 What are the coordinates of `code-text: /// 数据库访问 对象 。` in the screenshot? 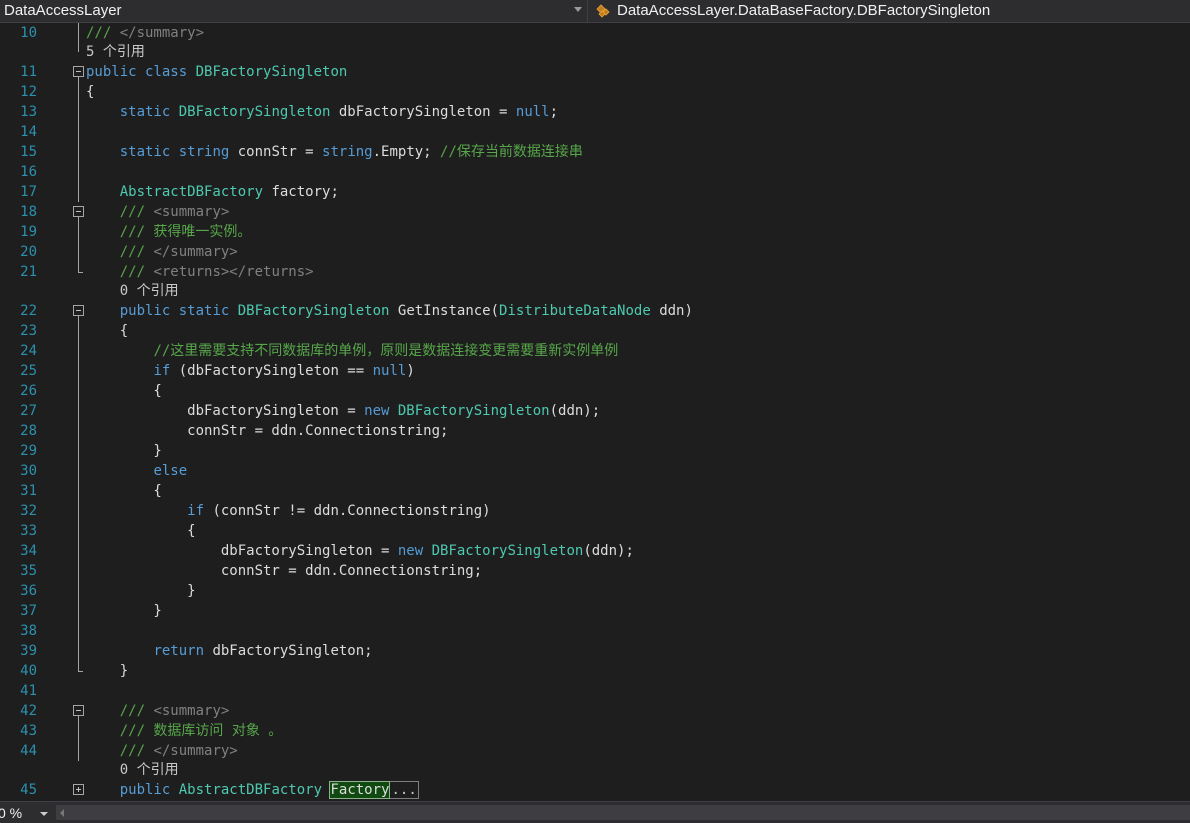 It's located at (184, 731).